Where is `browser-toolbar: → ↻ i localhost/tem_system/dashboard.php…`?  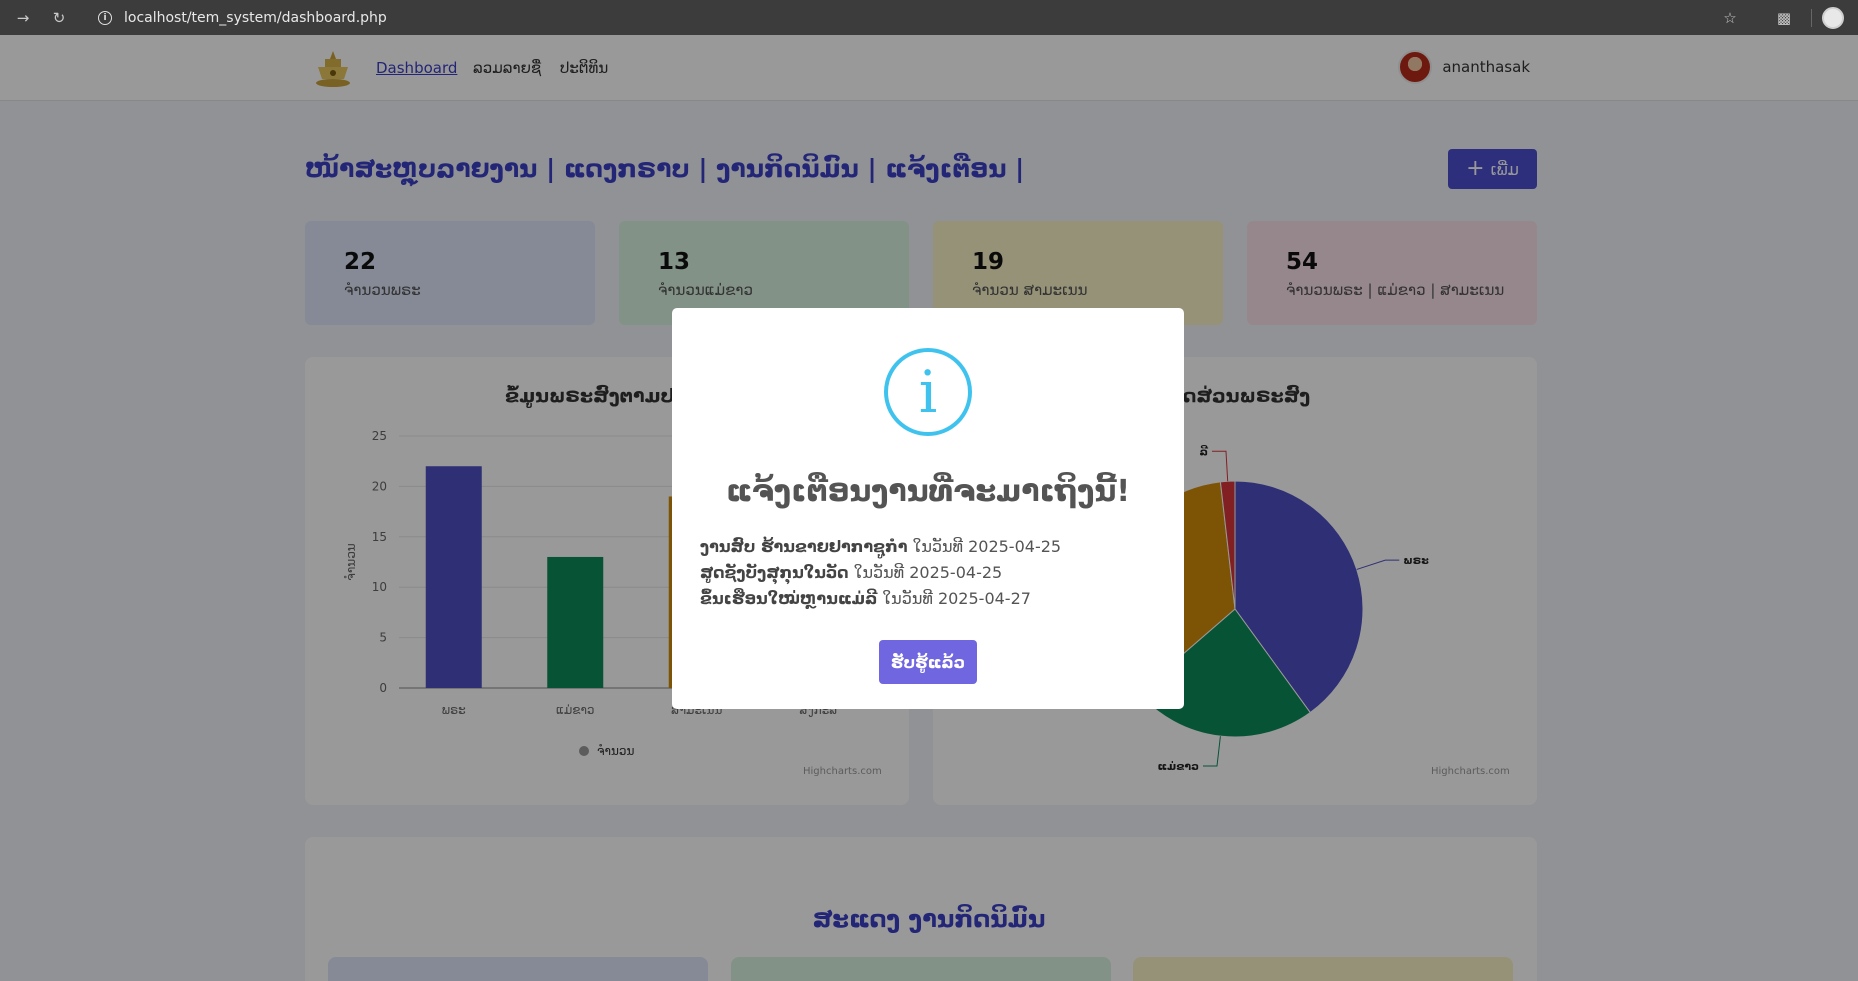
browser-toolbar: → ↻ i localhost/tem_system/dashboard.php… is located at coordinates (929, 17).